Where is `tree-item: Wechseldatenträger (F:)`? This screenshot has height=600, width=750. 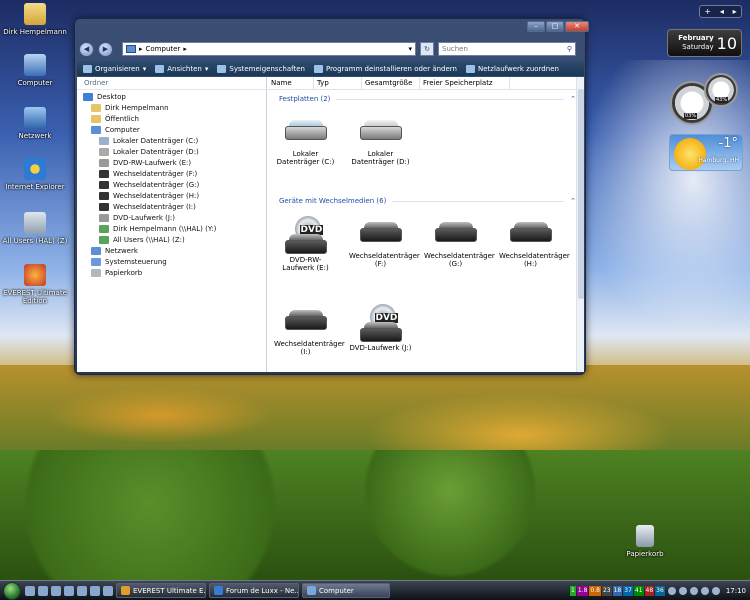 tree-item: Wechseldatenträger (F:) is located at coordinates (171, 173).